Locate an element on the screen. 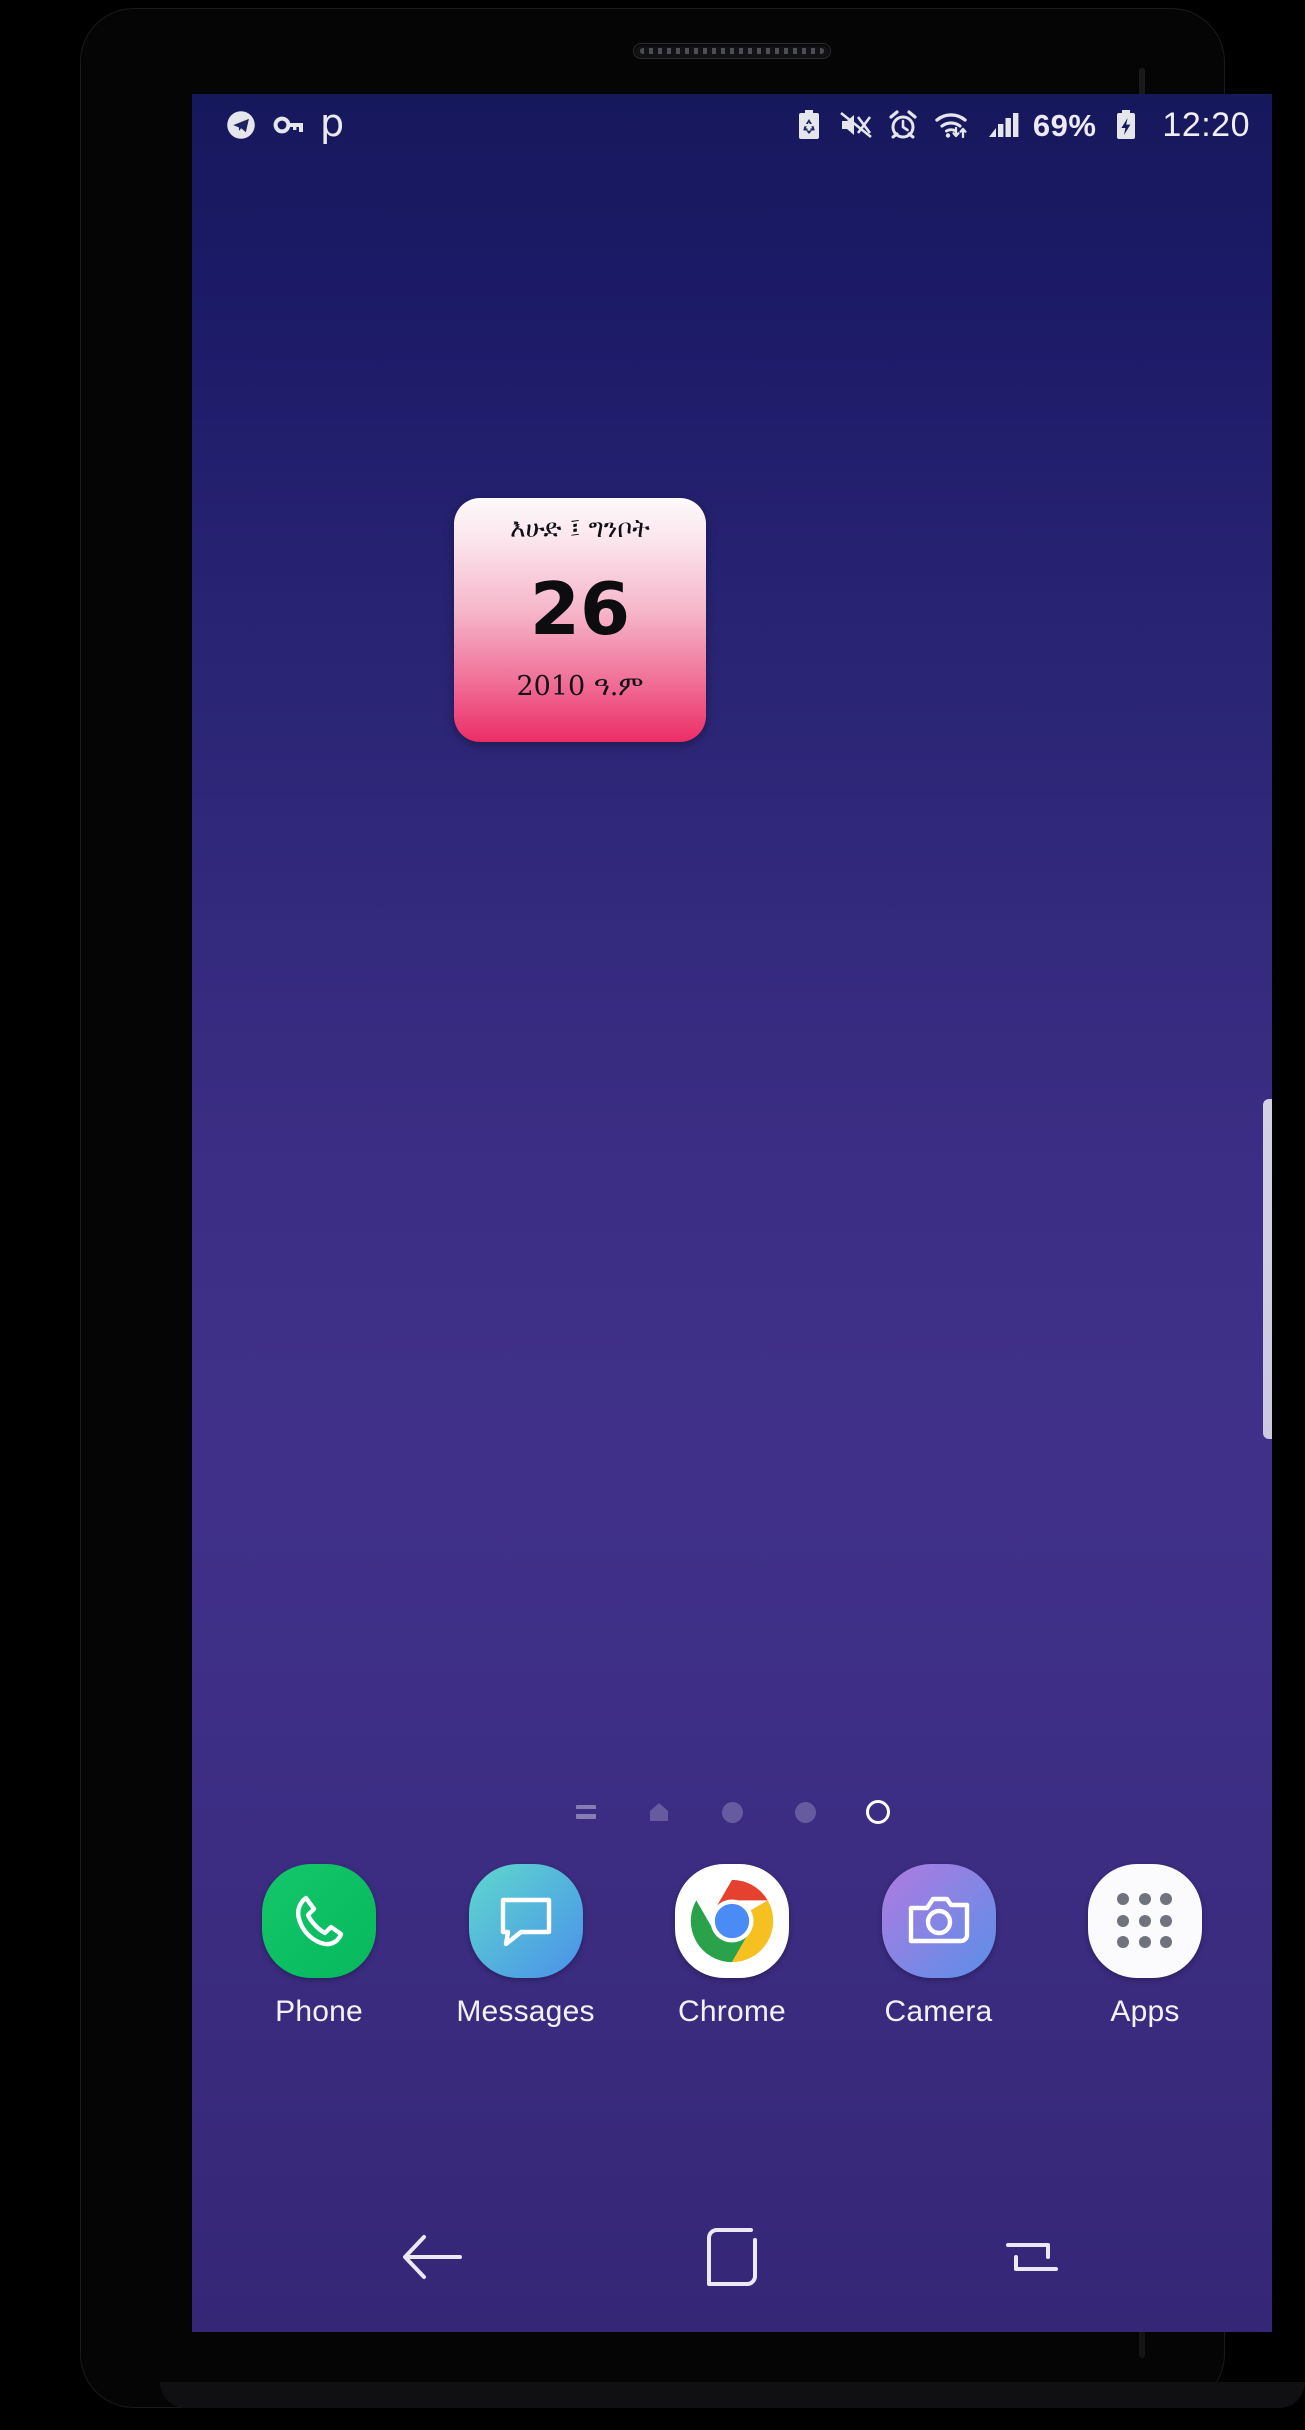 This screenshot has width=1305, height=2430. dock-item-camera: Camera is located at coordinates (939, 1946).